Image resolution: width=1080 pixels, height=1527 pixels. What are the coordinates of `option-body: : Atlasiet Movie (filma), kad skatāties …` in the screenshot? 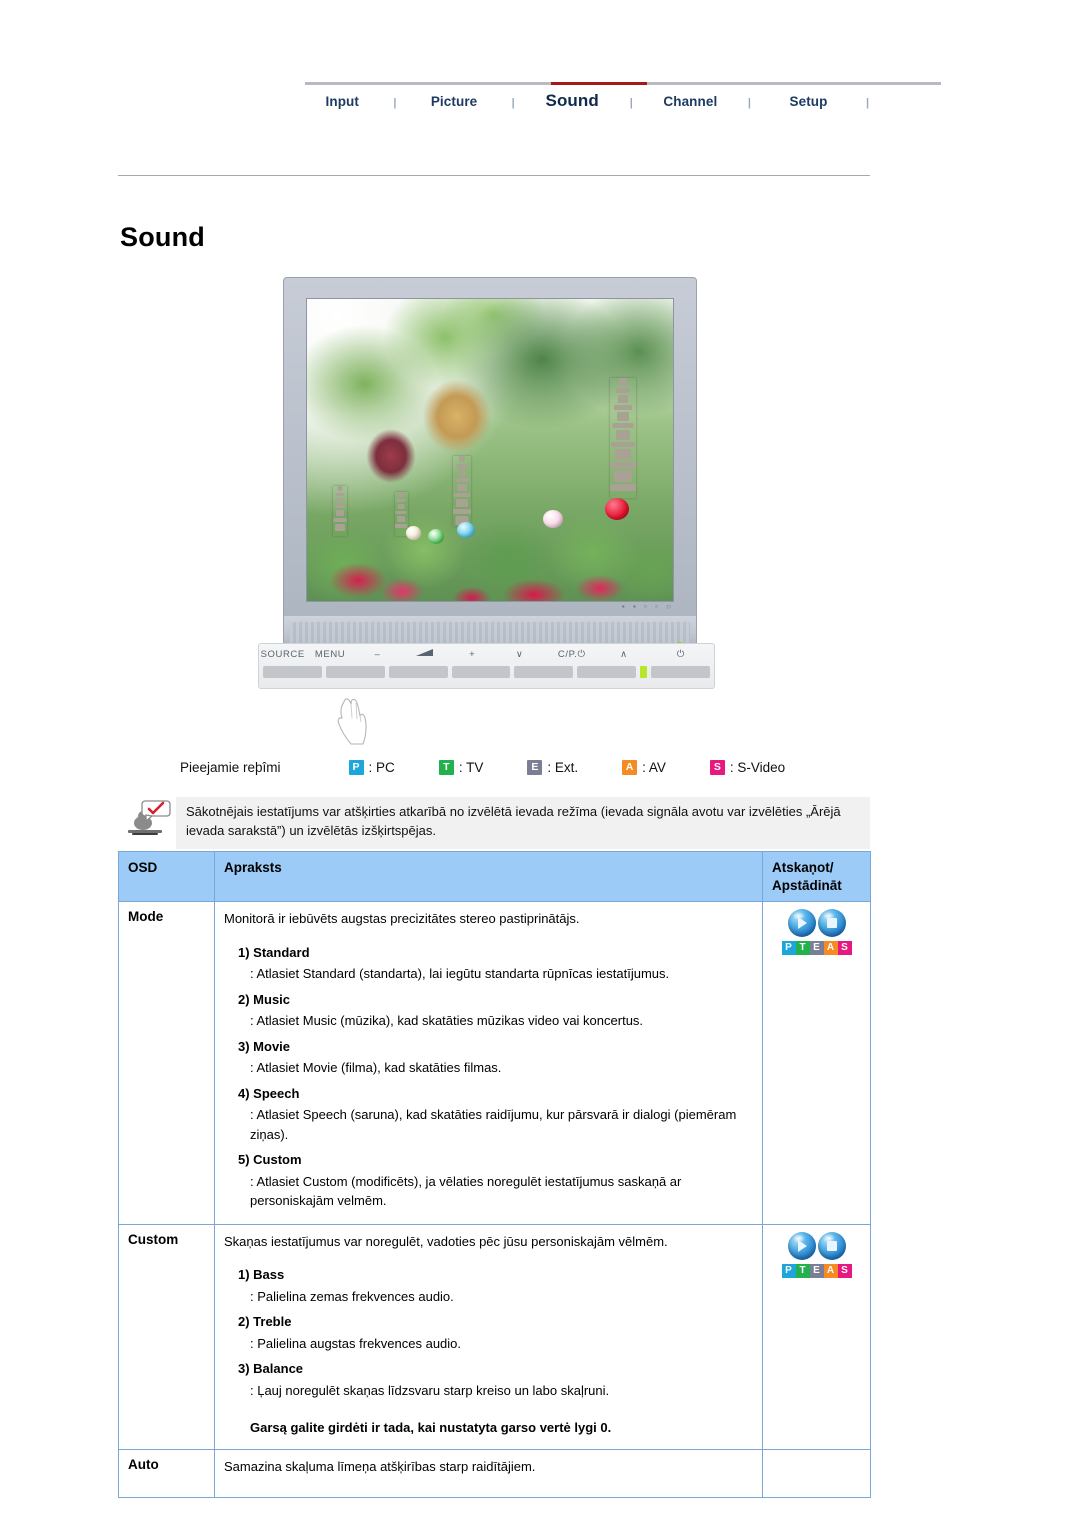 It's located at (376, 1068).